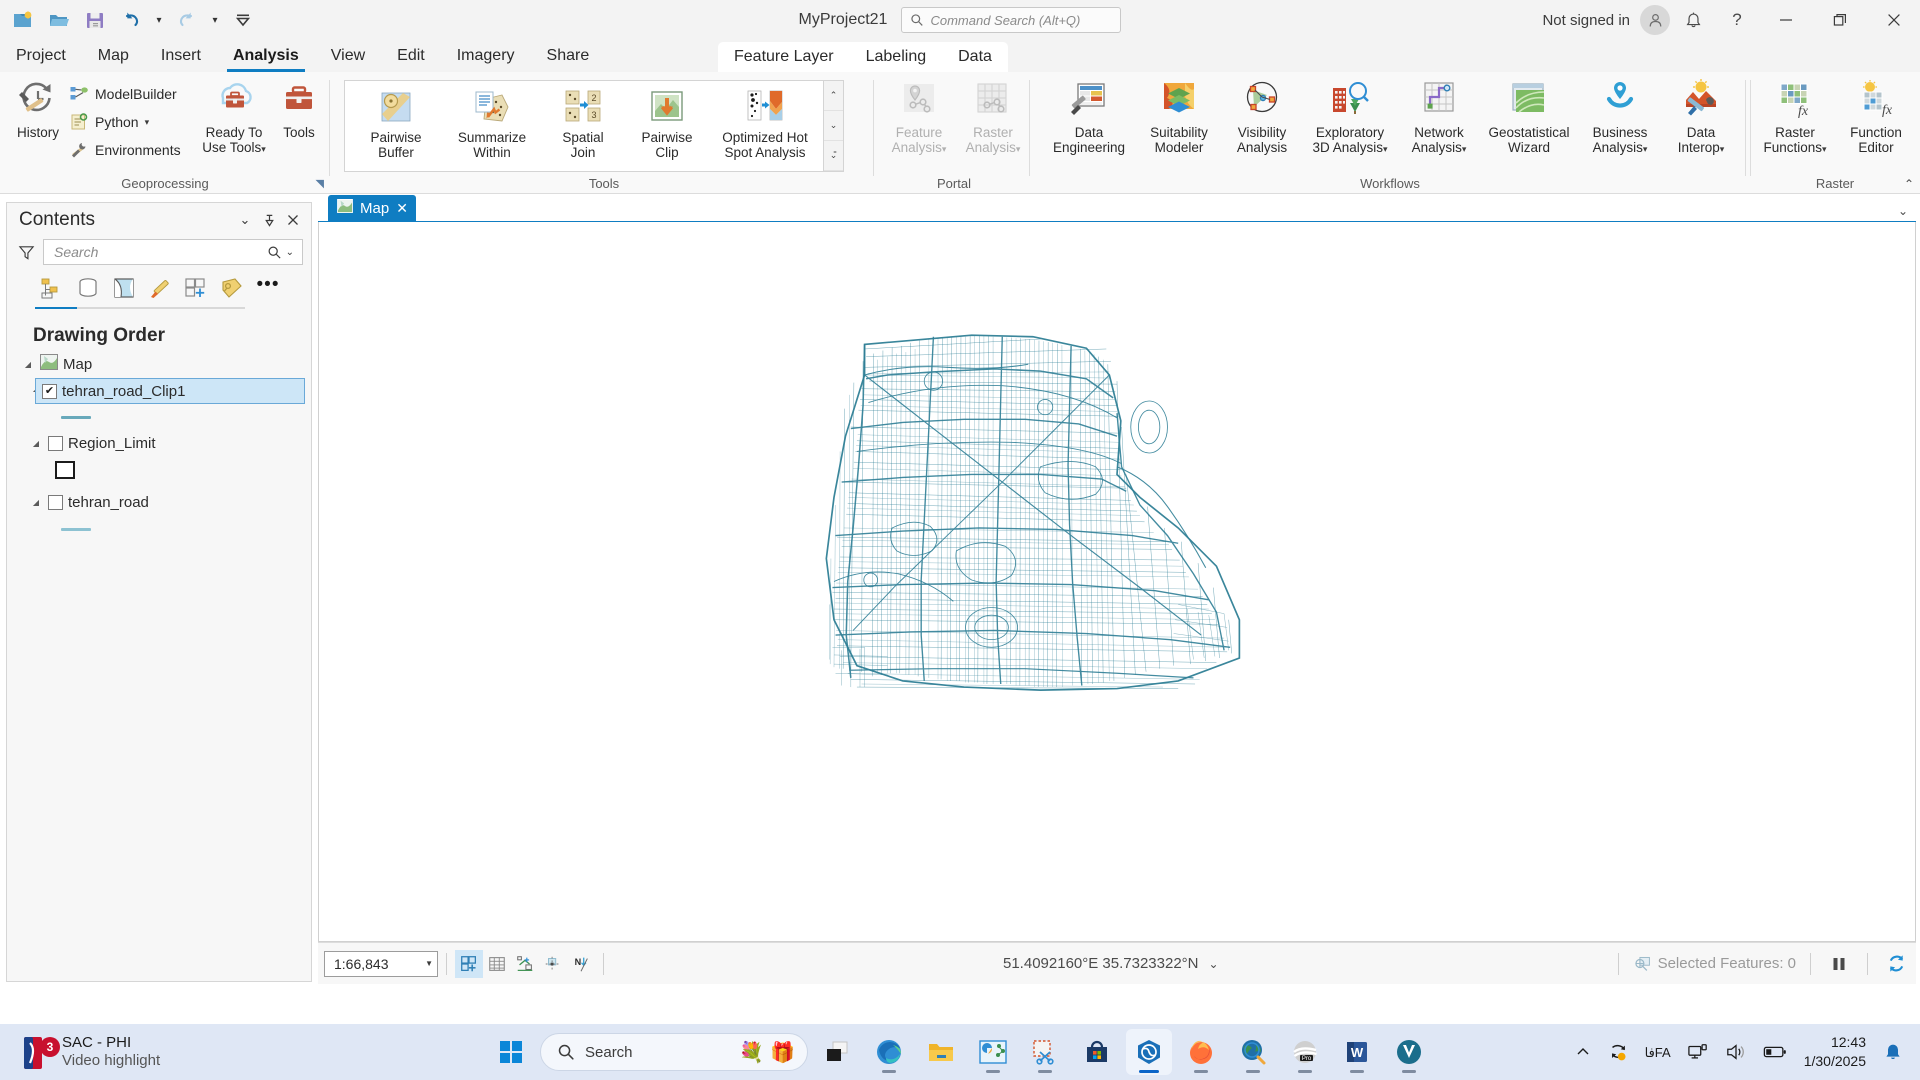 Image resolution: width=1920 pixels, height=1080 pixels. I want to click on raster-analysis-button: Raster Analysis▾, so click(993, 117).